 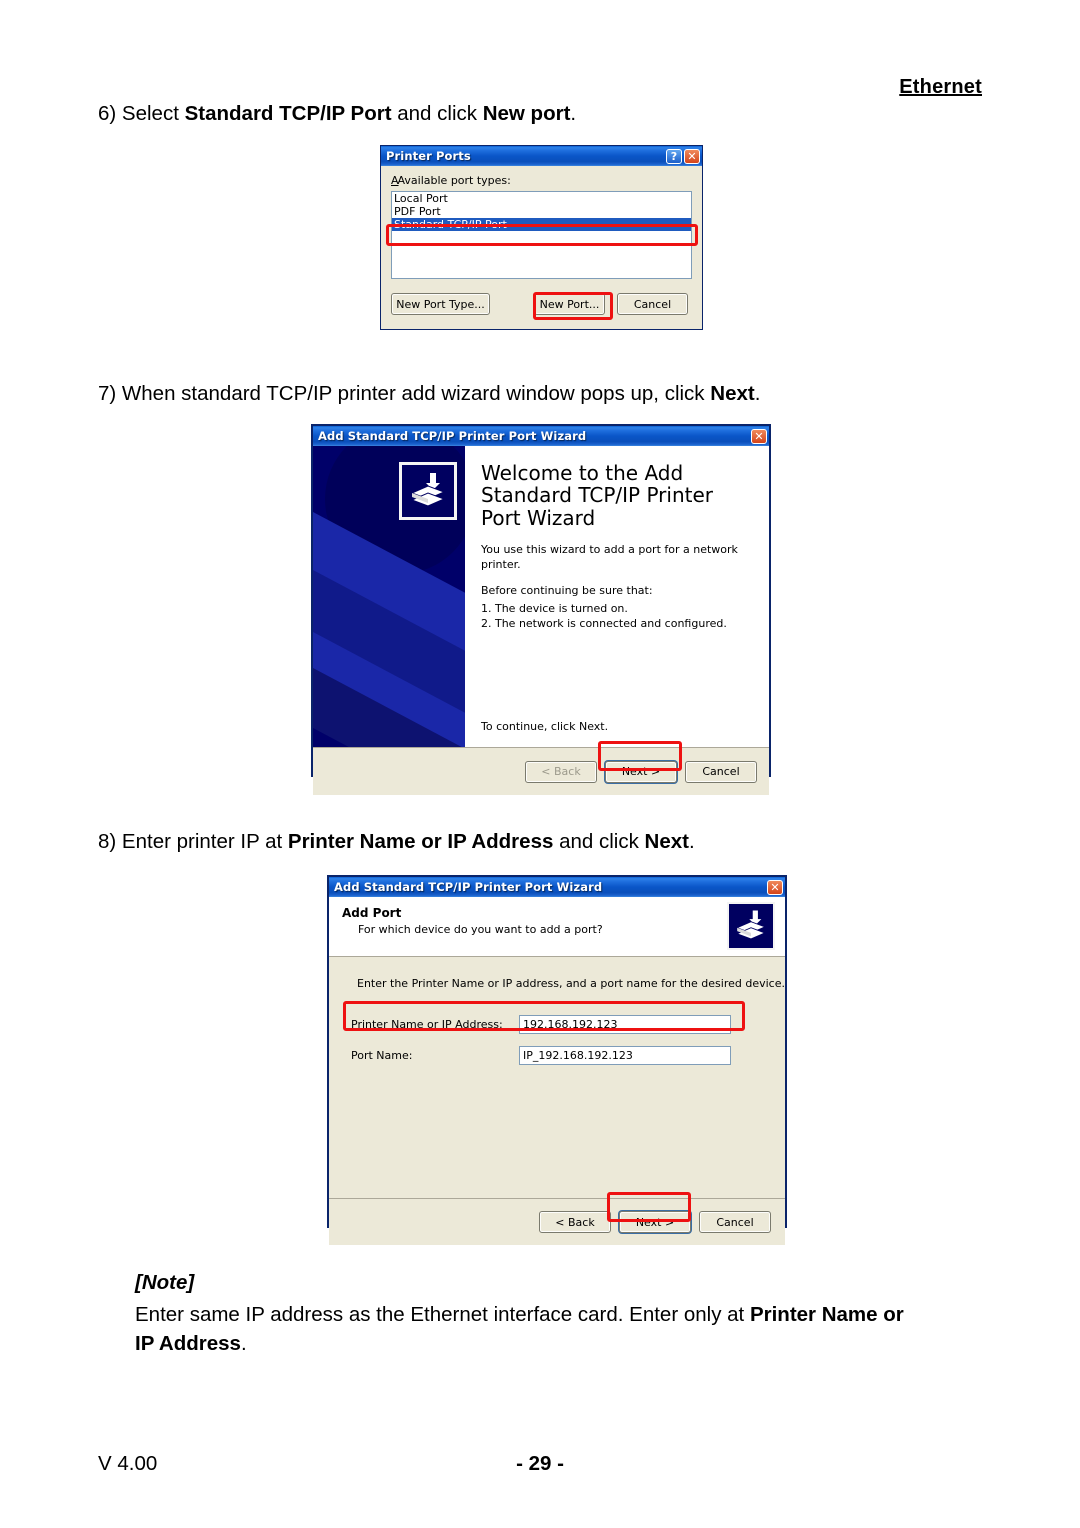 What do you see at coordinates (757, 393) in the screenshot?
I see `step-7-suffix: .` at bounding box center [757, 393].